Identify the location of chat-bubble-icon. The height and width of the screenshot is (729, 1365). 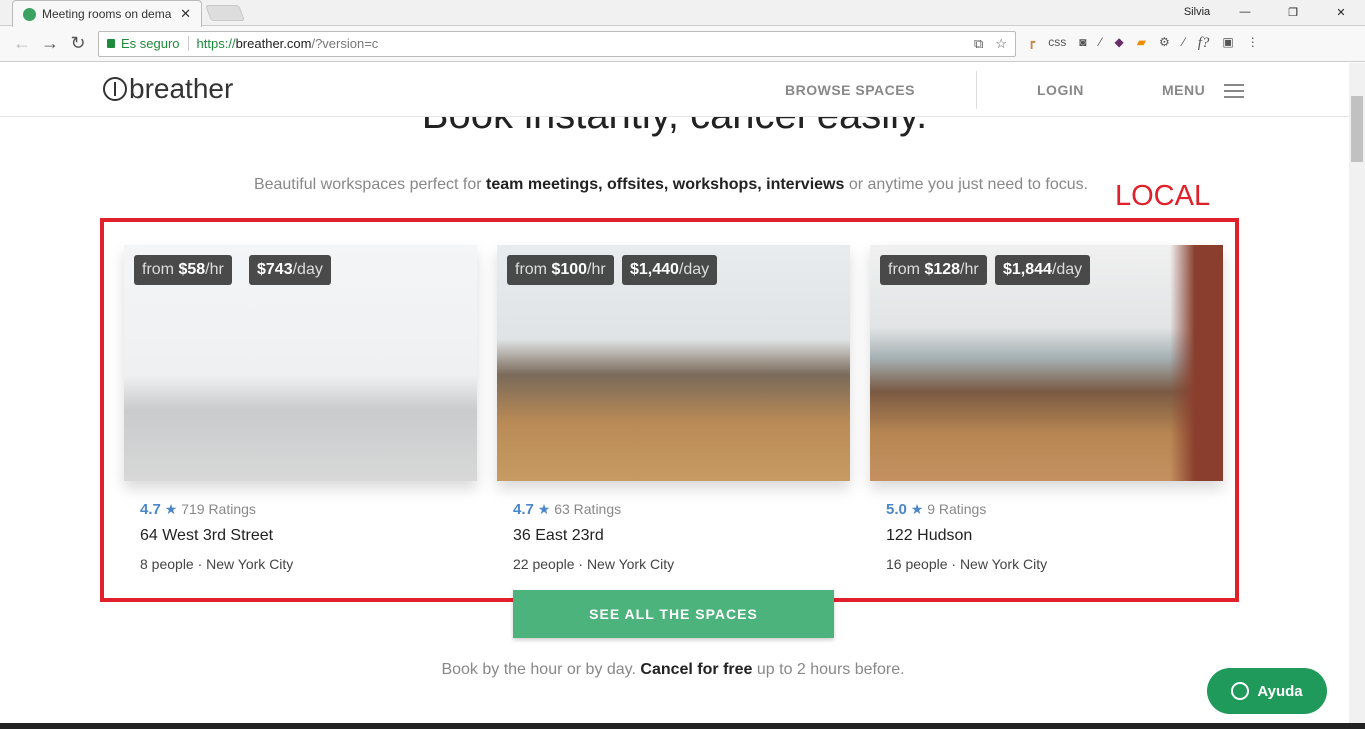
(1240, 691).